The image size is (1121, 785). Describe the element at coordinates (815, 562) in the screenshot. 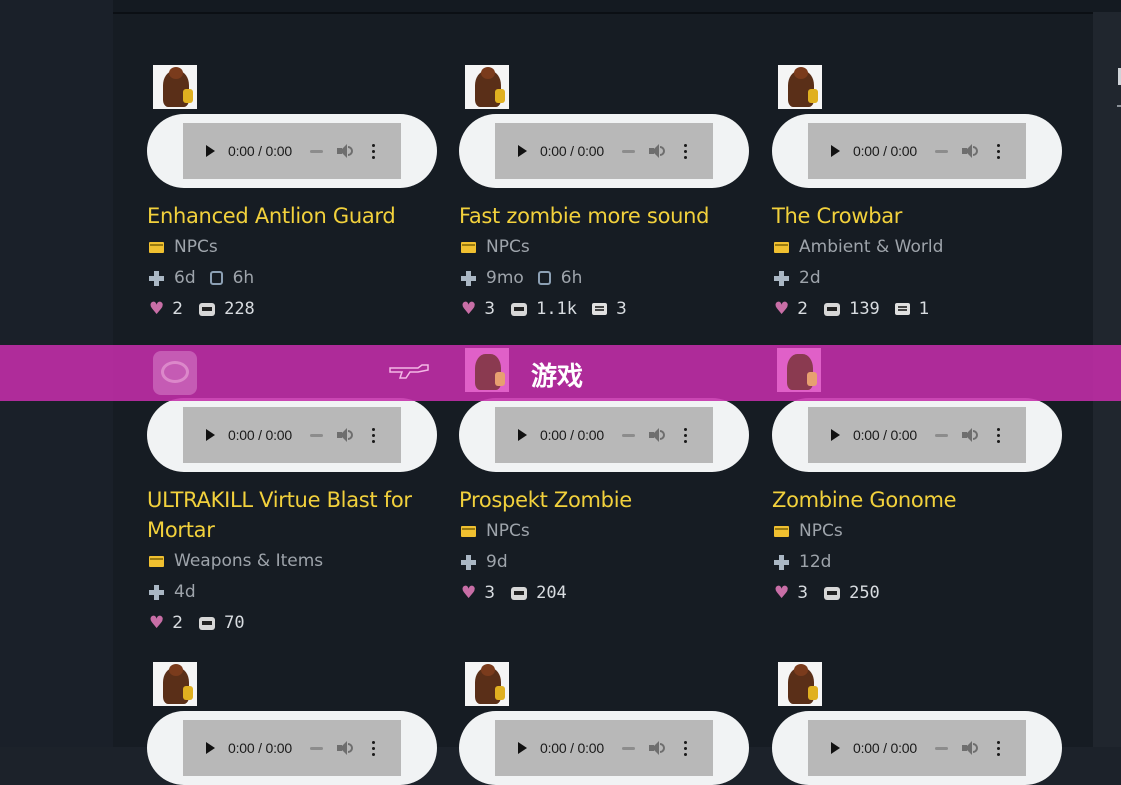

I see `added-age: 12d` at that location.